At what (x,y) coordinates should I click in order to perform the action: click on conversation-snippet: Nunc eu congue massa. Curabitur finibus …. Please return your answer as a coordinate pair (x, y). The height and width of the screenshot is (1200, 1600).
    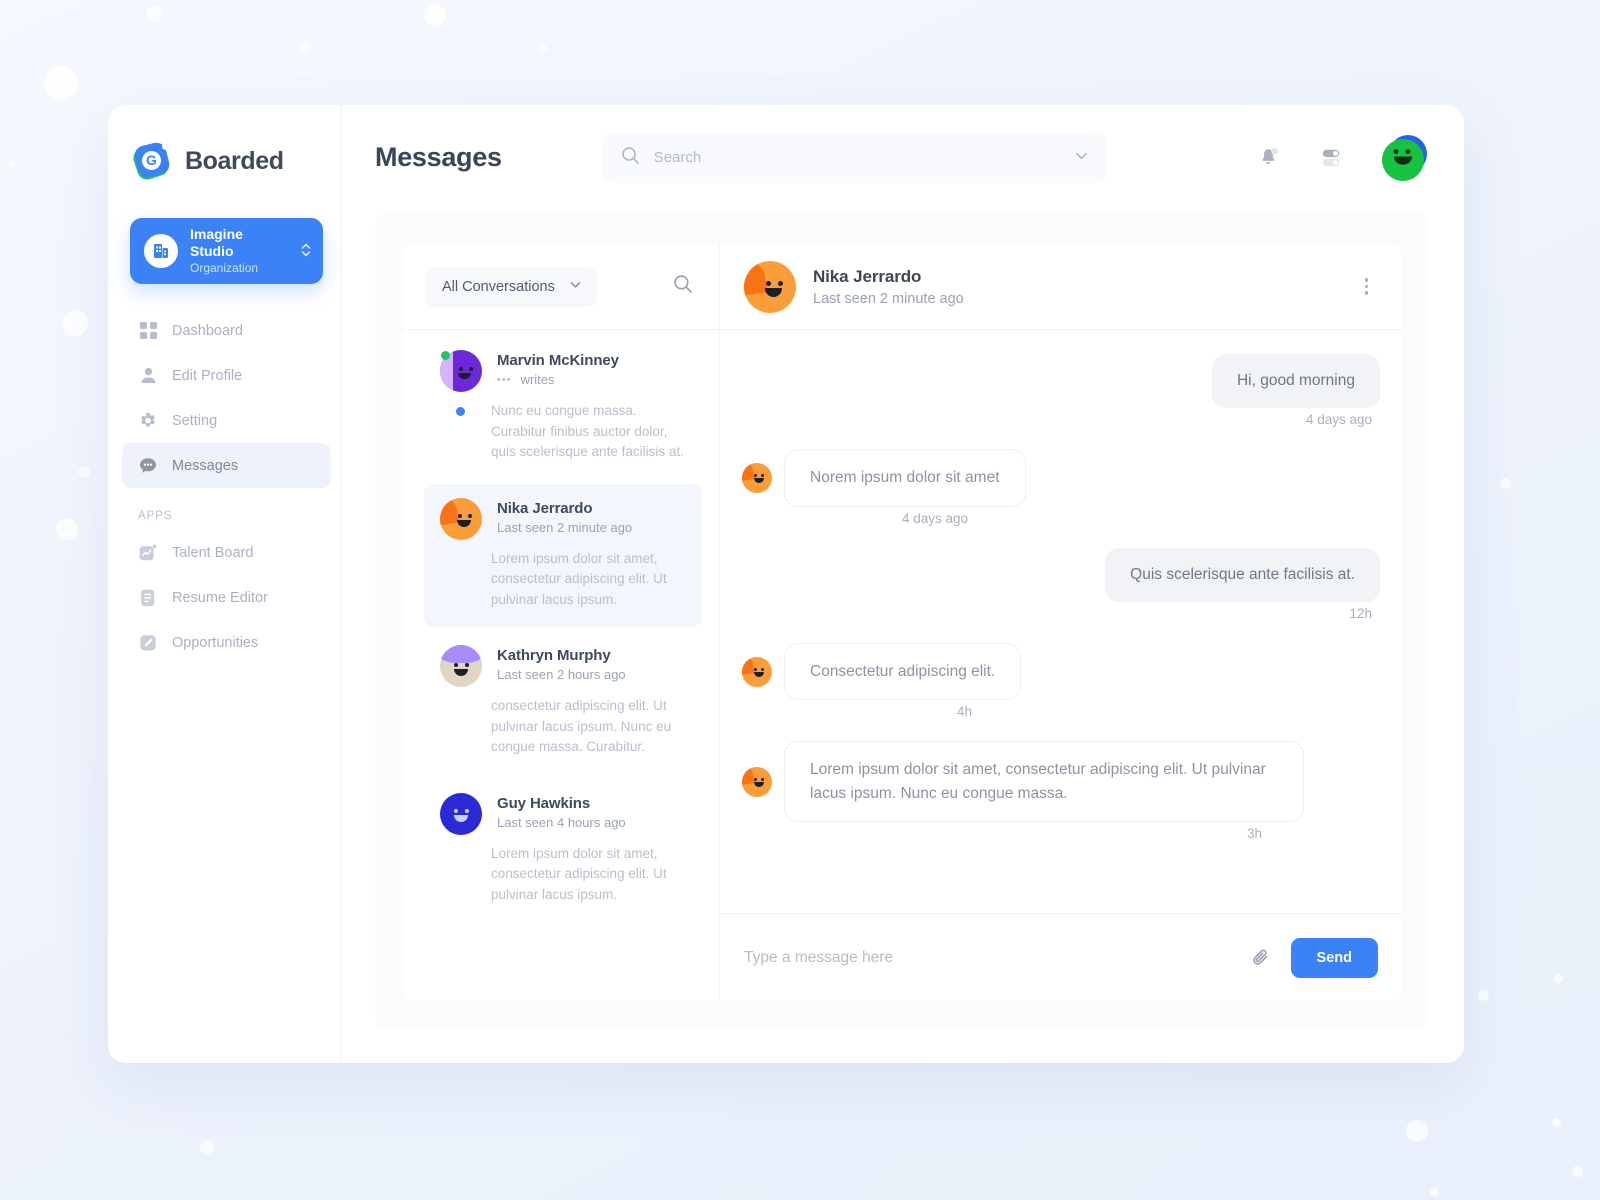
    Looking at the image, I should click on (587, 431).